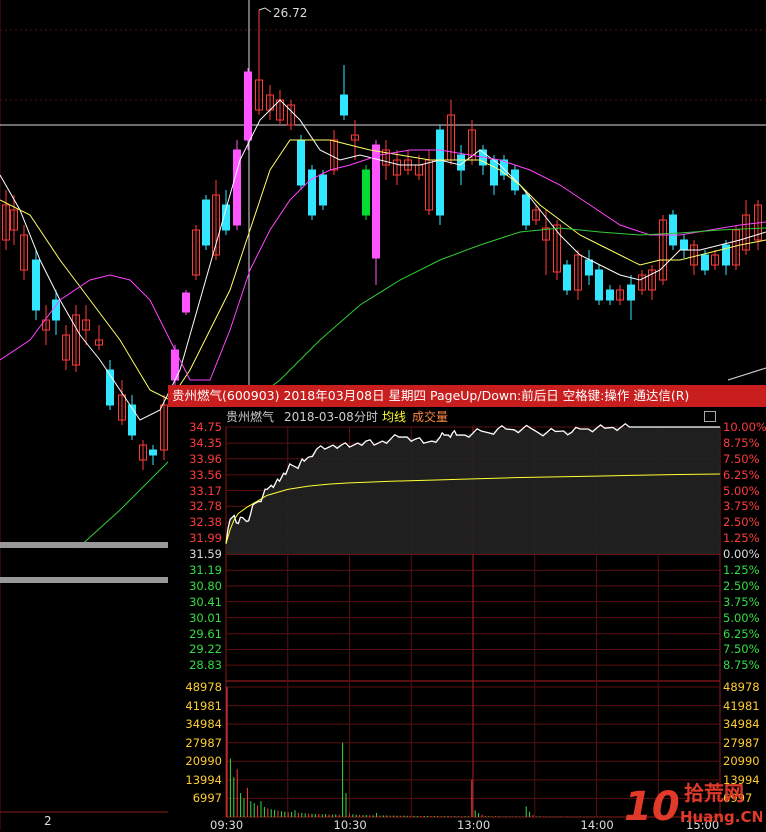  What do you see at coordinates (205, 649) in the screenshot?
I see `price-tick-label: 29.22` at bounding box center [205, 649].